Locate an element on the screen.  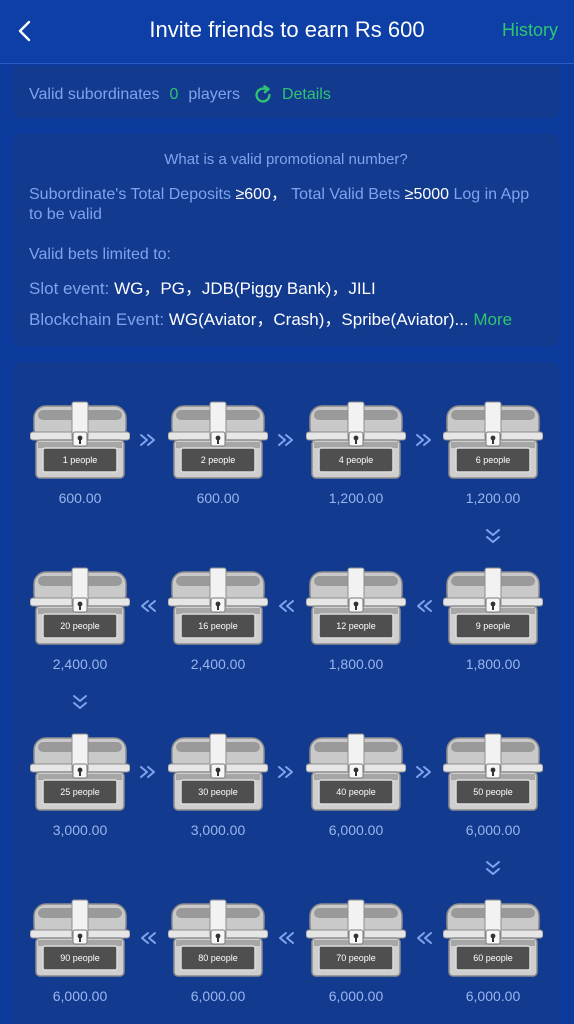
chest-people-label: 1 people is located at coordinates (80, 460).